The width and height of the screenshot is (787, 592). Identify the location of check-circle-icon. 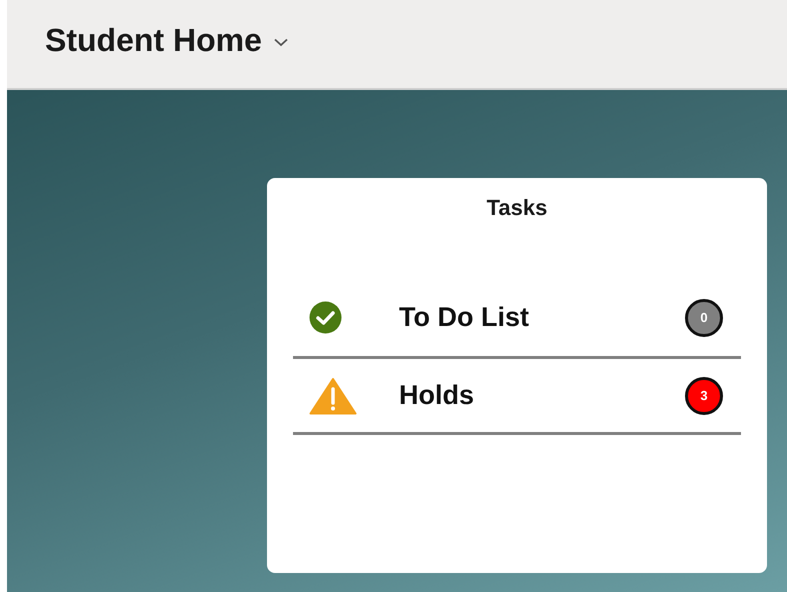
(325, 317).